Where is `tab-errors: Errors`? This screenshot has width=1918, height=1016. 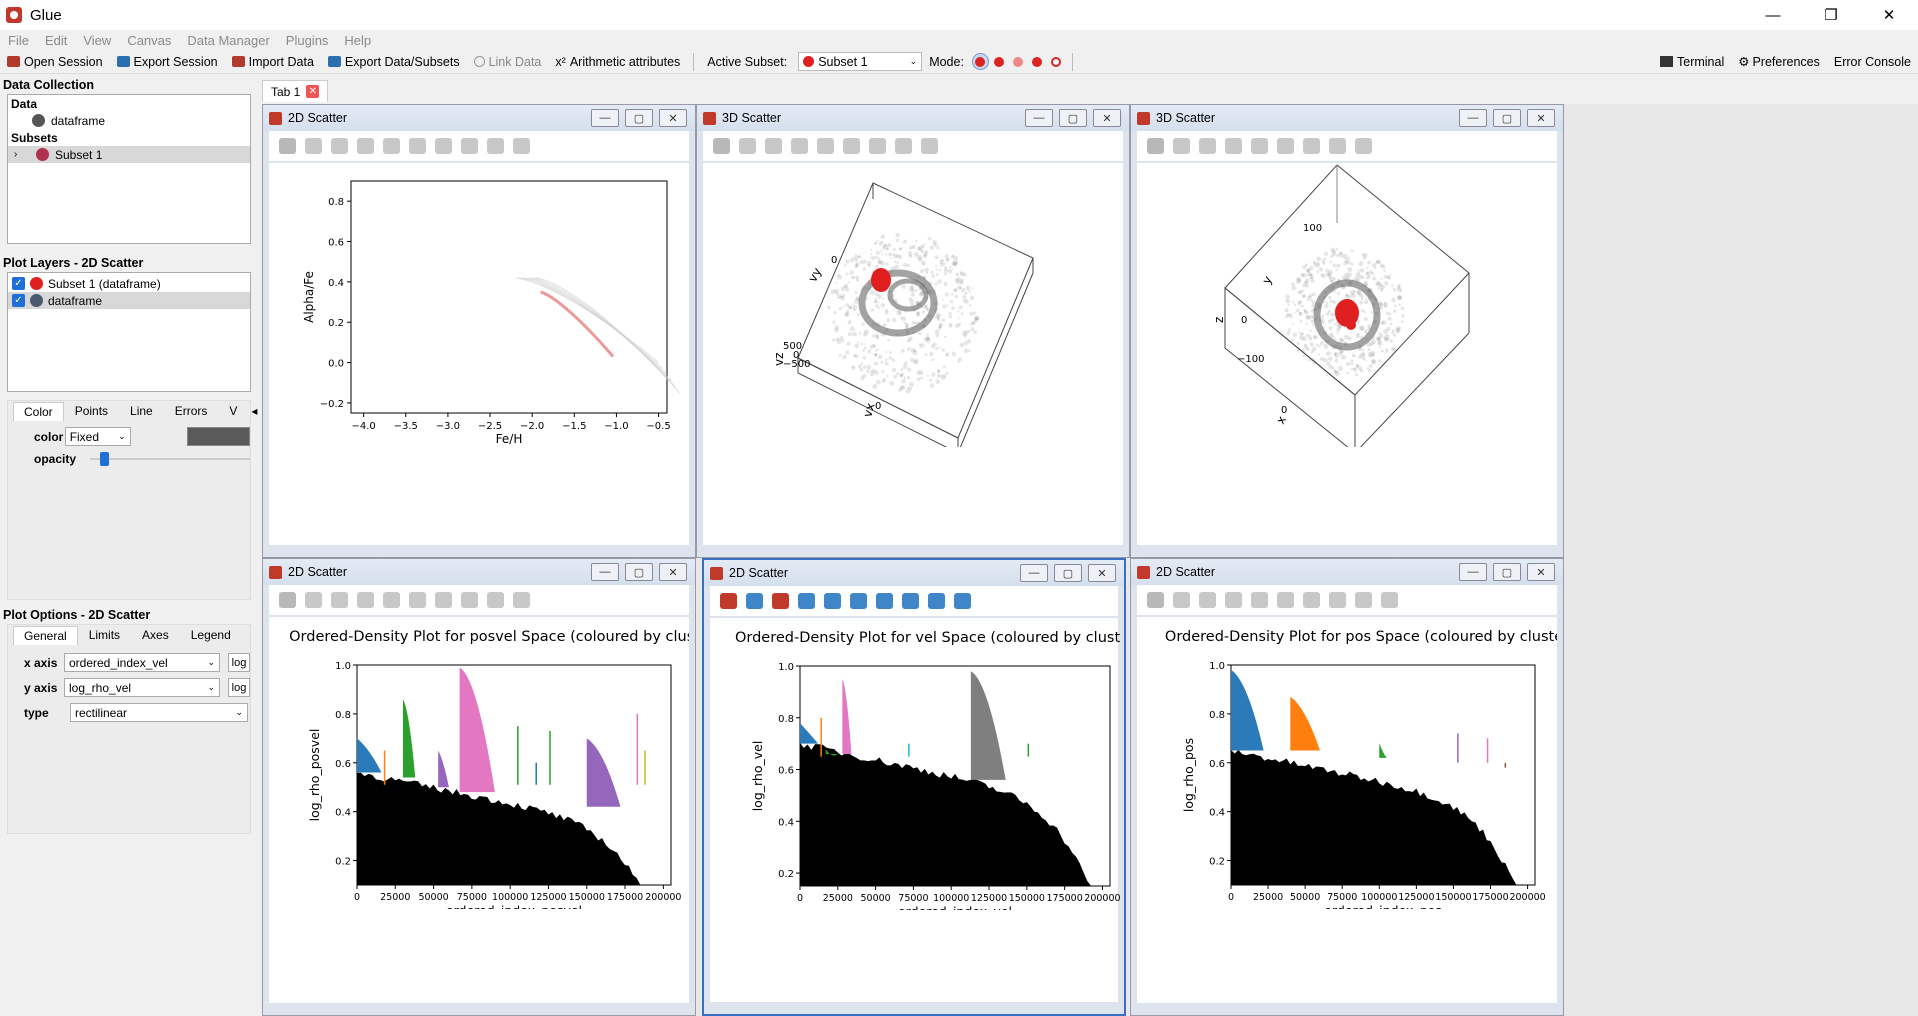 tab-errors: Errors is located at coordinates (191, 411).